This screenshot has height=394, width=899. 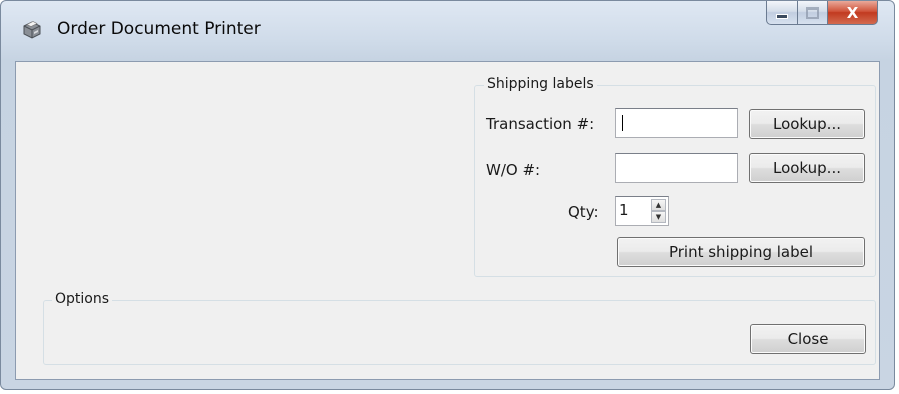 What do you see at coordinates (159, 29) in the screenshot?
I see `window-title: Order Document Printer` at bounding box center [159, 29].